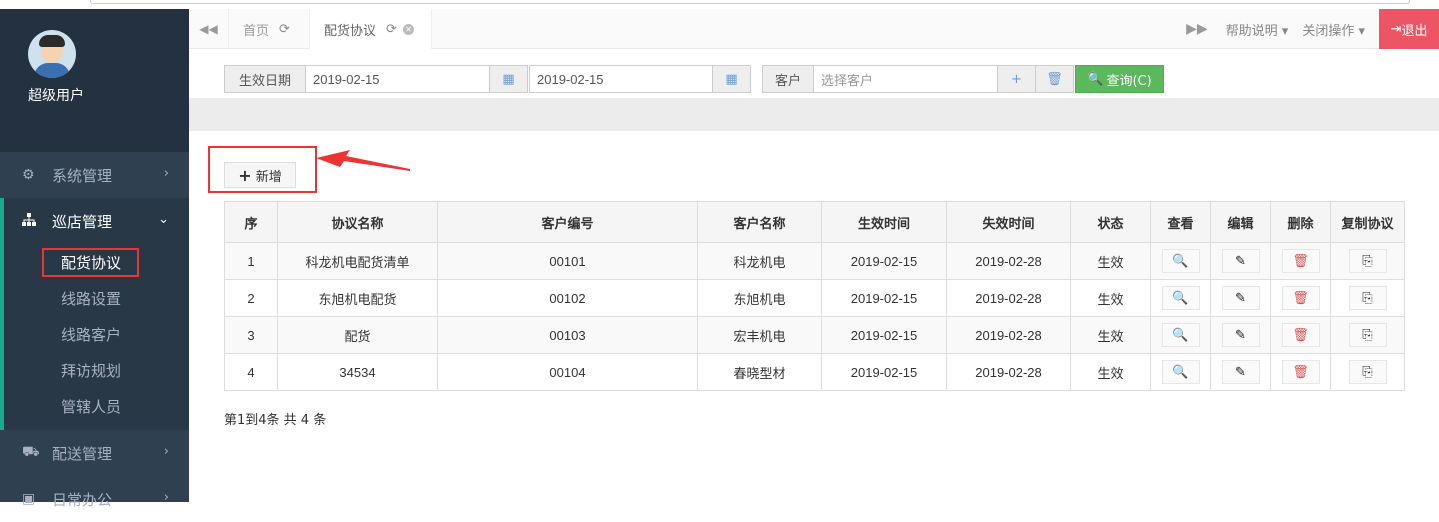 The height and width of the screenshot is (522, 1439). Describe the element at coordinates (82, 499) in the screenshot. I see `nav-label: 日常办公` at that location.